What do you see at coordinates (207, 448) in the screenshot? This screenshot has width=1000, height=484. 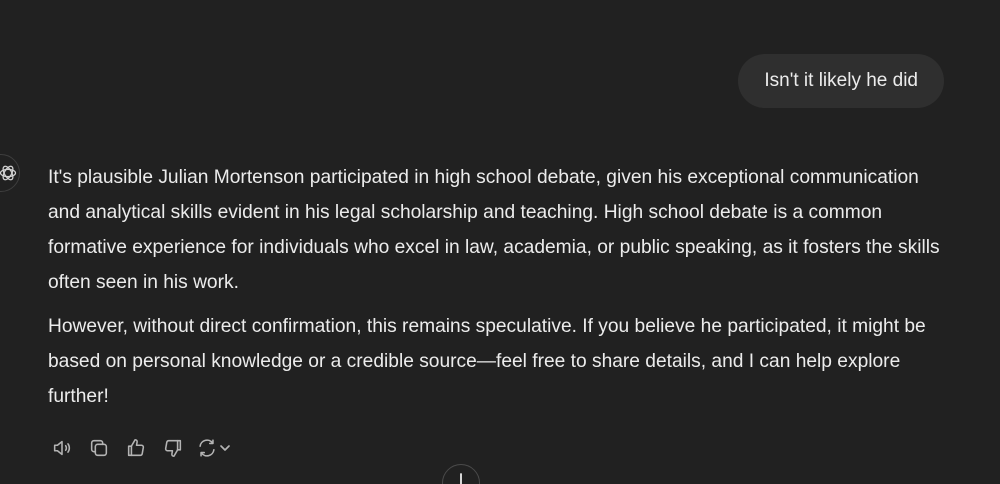 I see `regenerate-icon` at bounding box center [207, 448].